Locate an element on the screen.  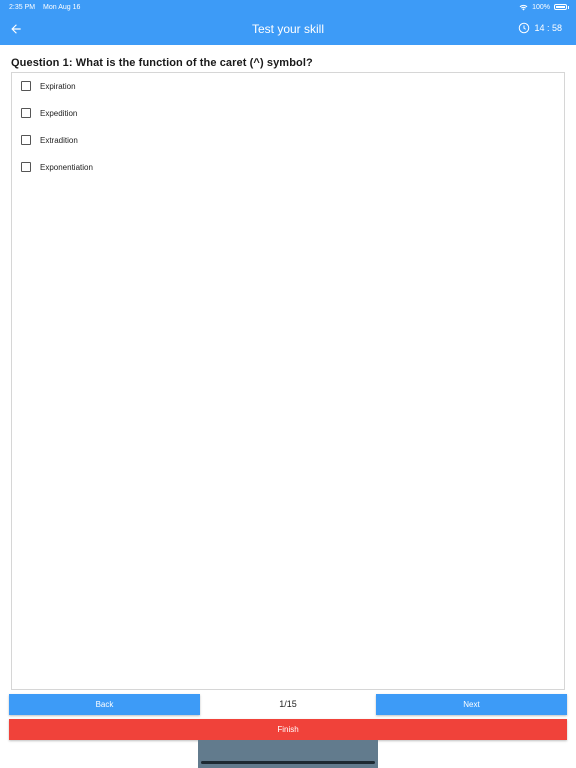
timer: 14 : 58 is located at coordinates (540, 28).